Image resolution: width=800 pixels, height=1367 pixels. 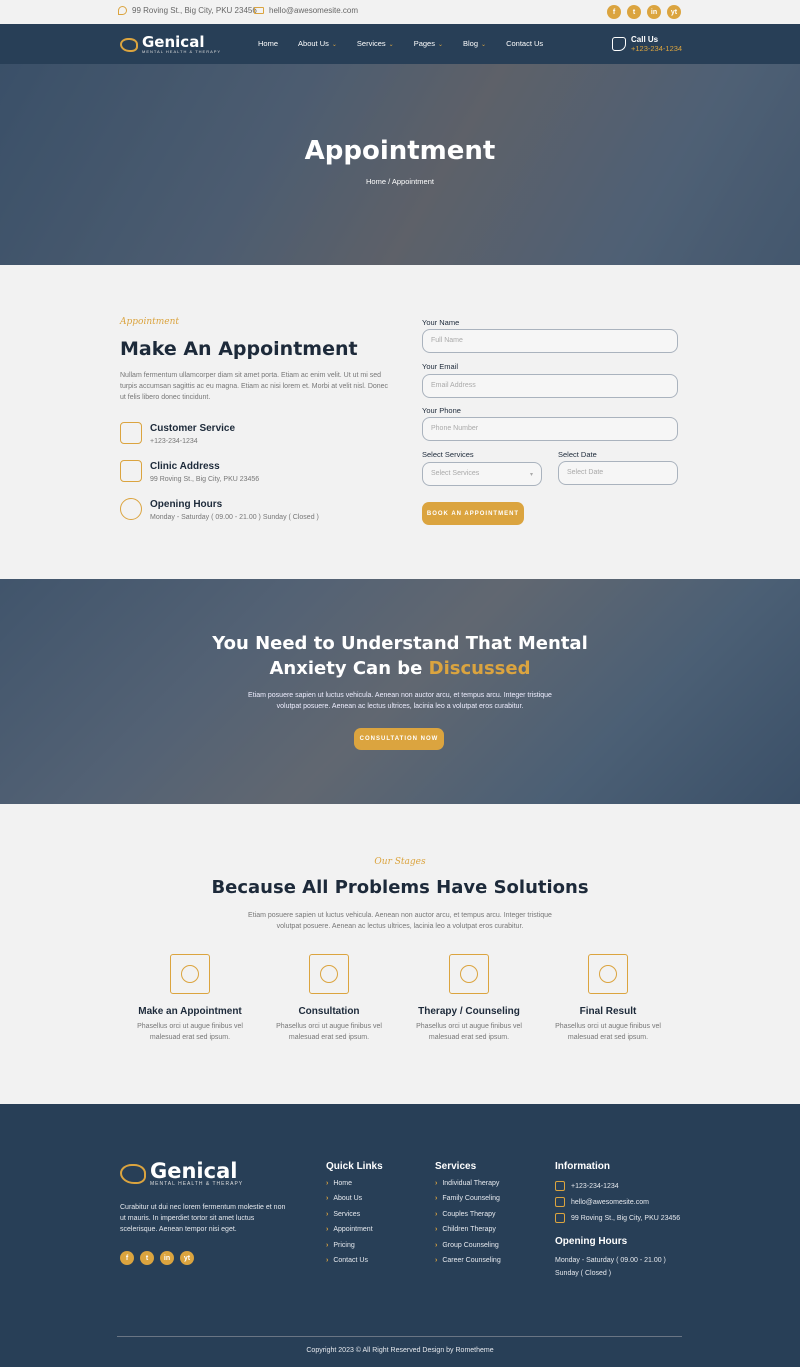 What do you see at coordinates (468, 1187) in the screenshot?
I see `footer-link: › Individual Therapy` at bounding box center [468, 1187].